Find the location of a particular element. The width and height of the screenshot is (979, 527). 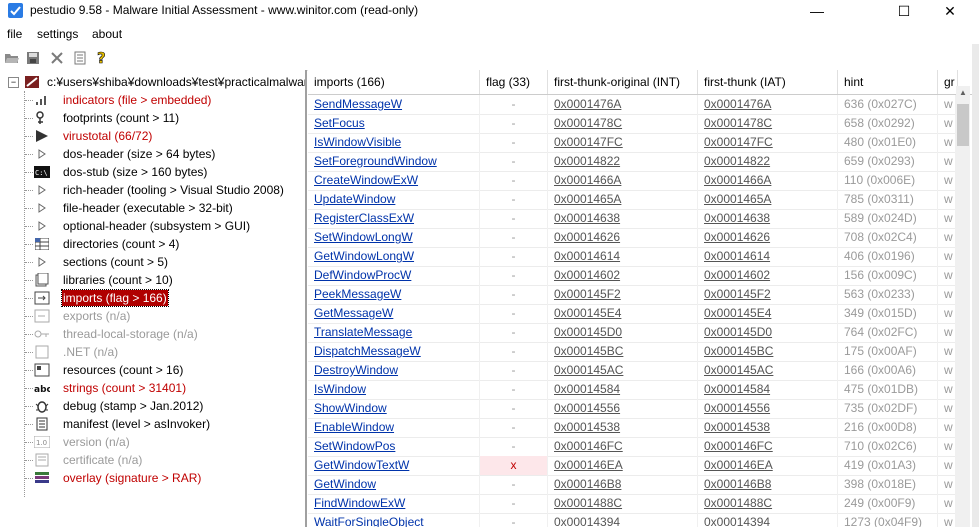

close-file-icon is located at coordinates (57, 58).